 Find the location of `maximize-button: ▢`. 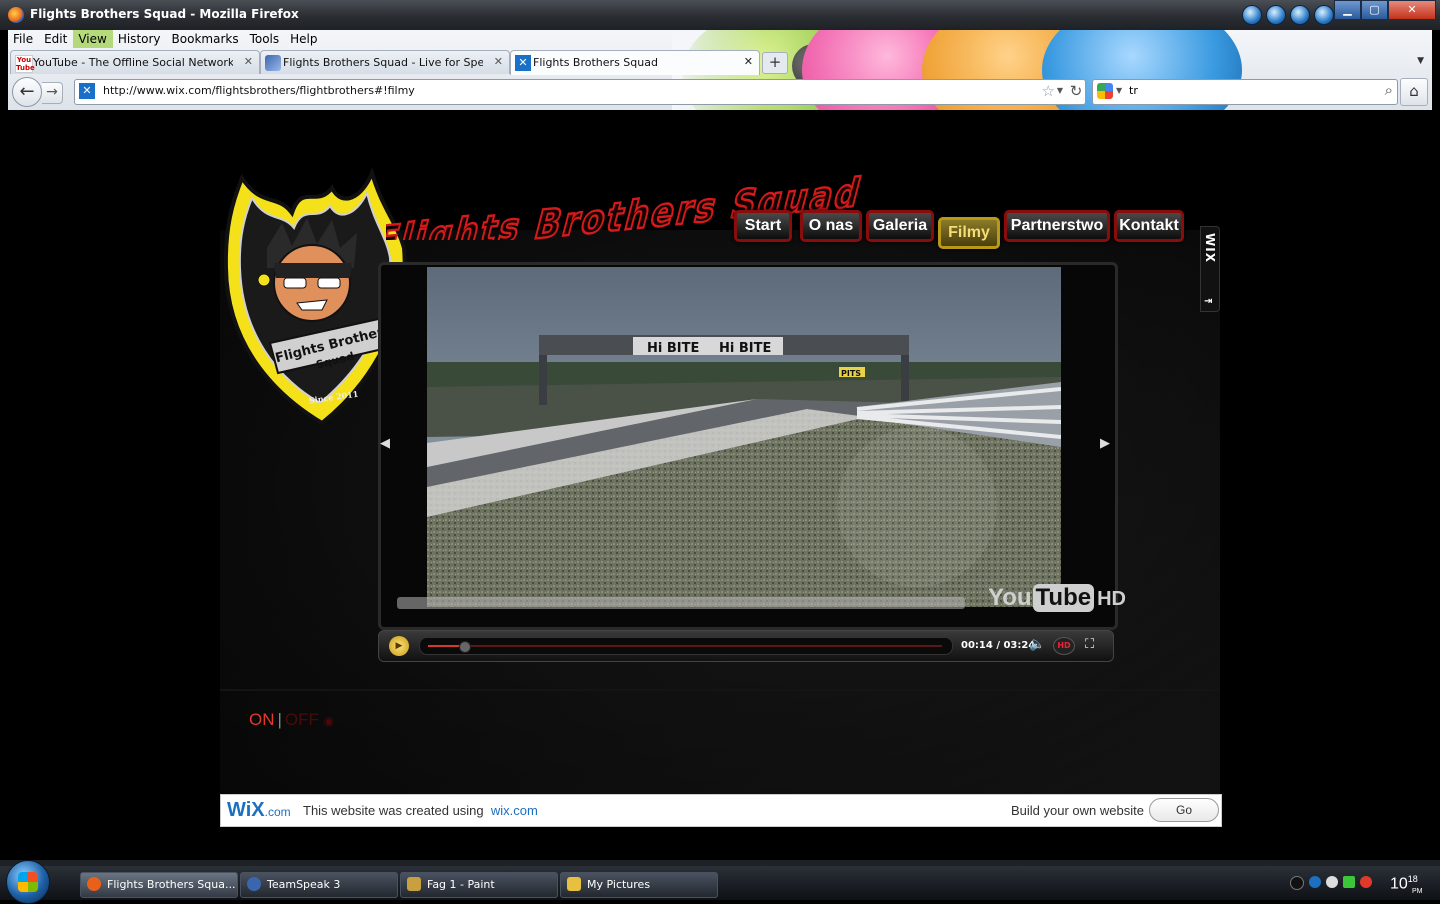

maximize-button: ▢ is located at coordinates (1374, 10).